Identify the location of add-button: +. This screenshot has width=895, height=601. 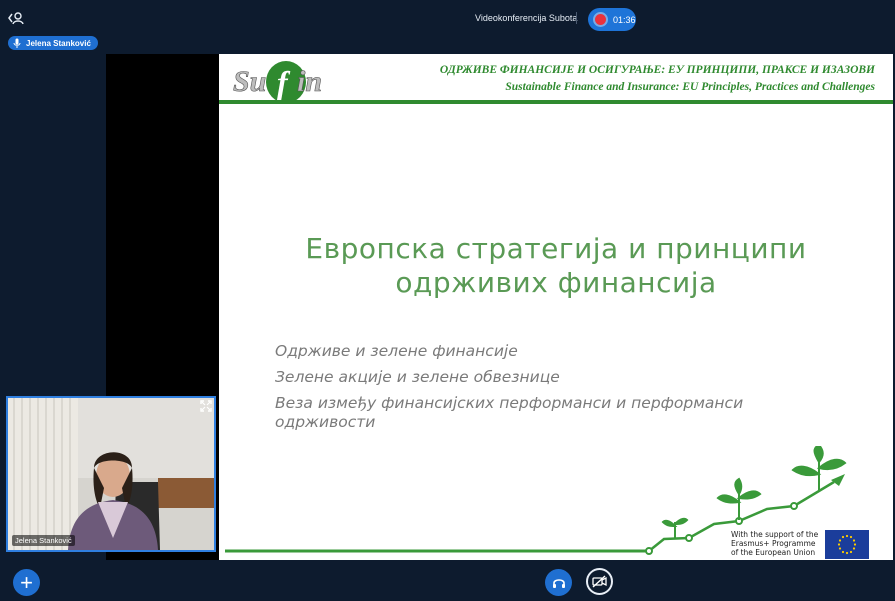
(26, 582).